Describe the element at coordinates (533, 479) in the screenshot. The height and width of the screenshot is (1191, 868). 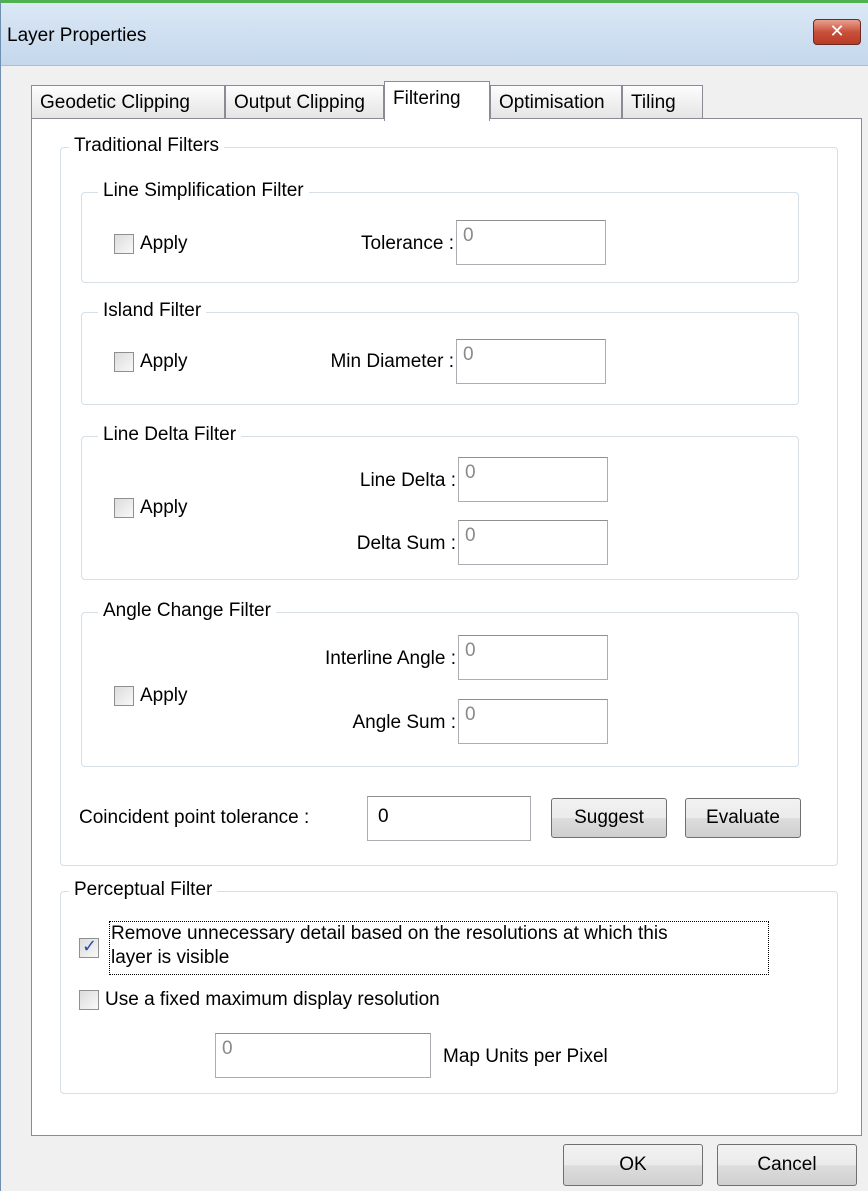
I see `line-delta-input: 0` at that location.